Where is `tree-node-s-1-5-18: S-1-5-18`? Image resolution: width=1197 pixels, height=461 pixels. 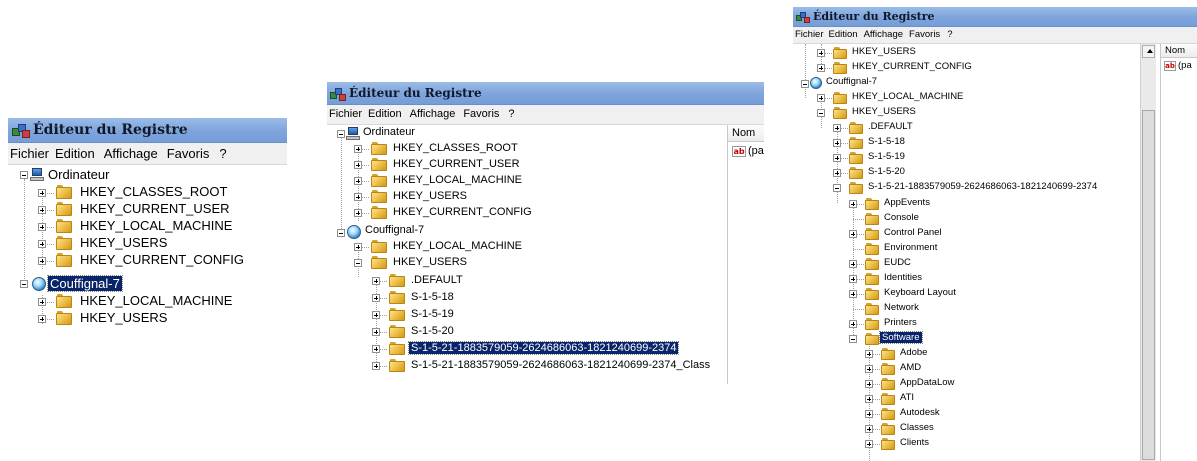
tree-node-s-1-5-18: S-1-5-18 is located at coordinates (886, 141).